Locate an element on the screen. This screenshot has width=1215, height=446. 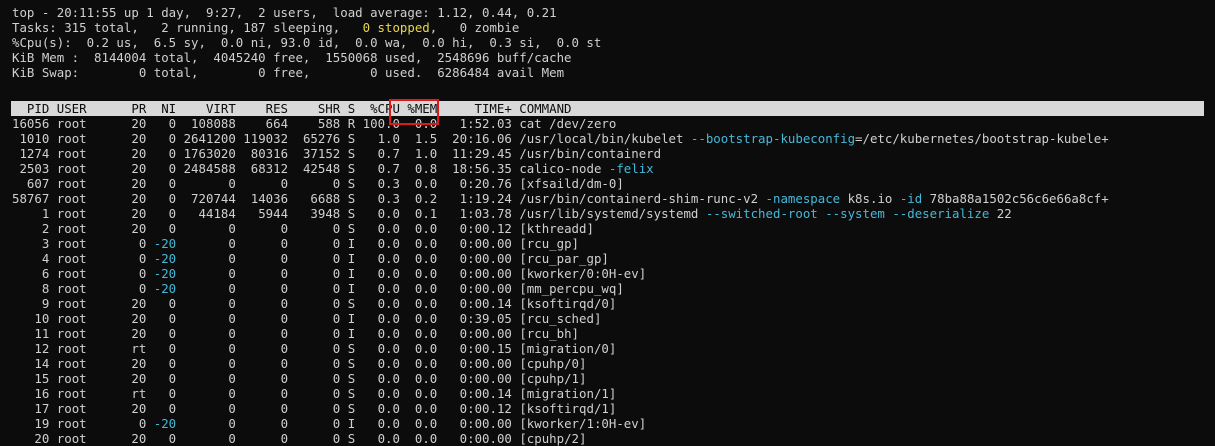
shr-cell: 0 is located at coordinates (314, 423).